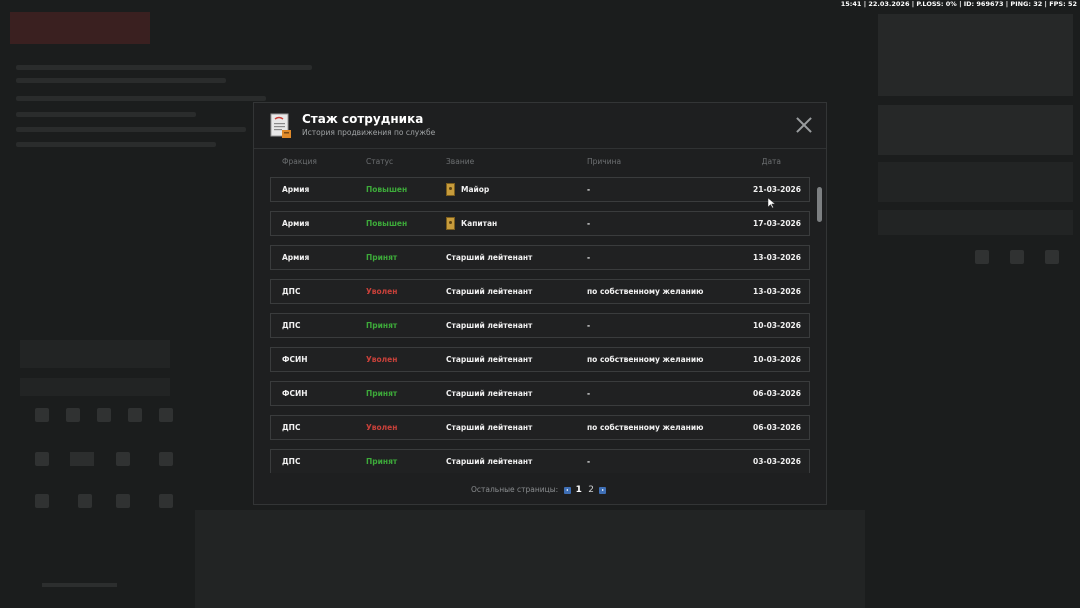 This screenshot has height=608, width=1080. What do you see at coordinates (515, 489) in the screenshot?
I see `pagination-label: Остальные страницы:` at bounding box center [515, 489].